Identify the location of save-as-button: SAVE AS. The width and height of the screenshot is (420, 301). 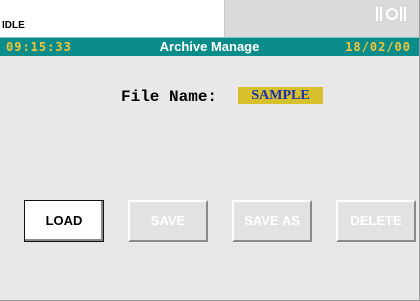
(272, 221).